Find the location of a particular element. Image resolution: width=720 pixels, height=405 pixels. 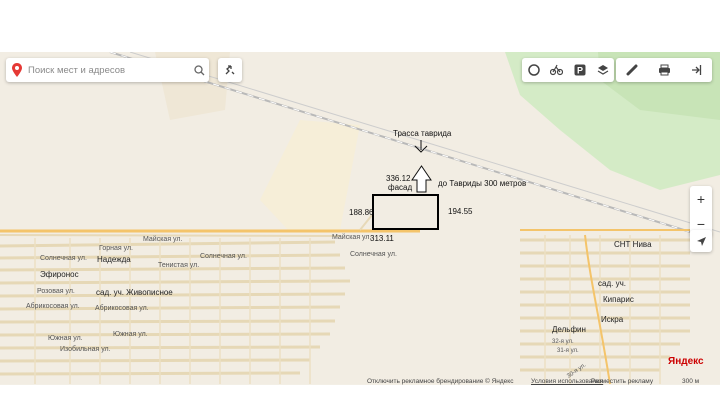

place-label: СНТ Нива is located at coordinates (633, 244).